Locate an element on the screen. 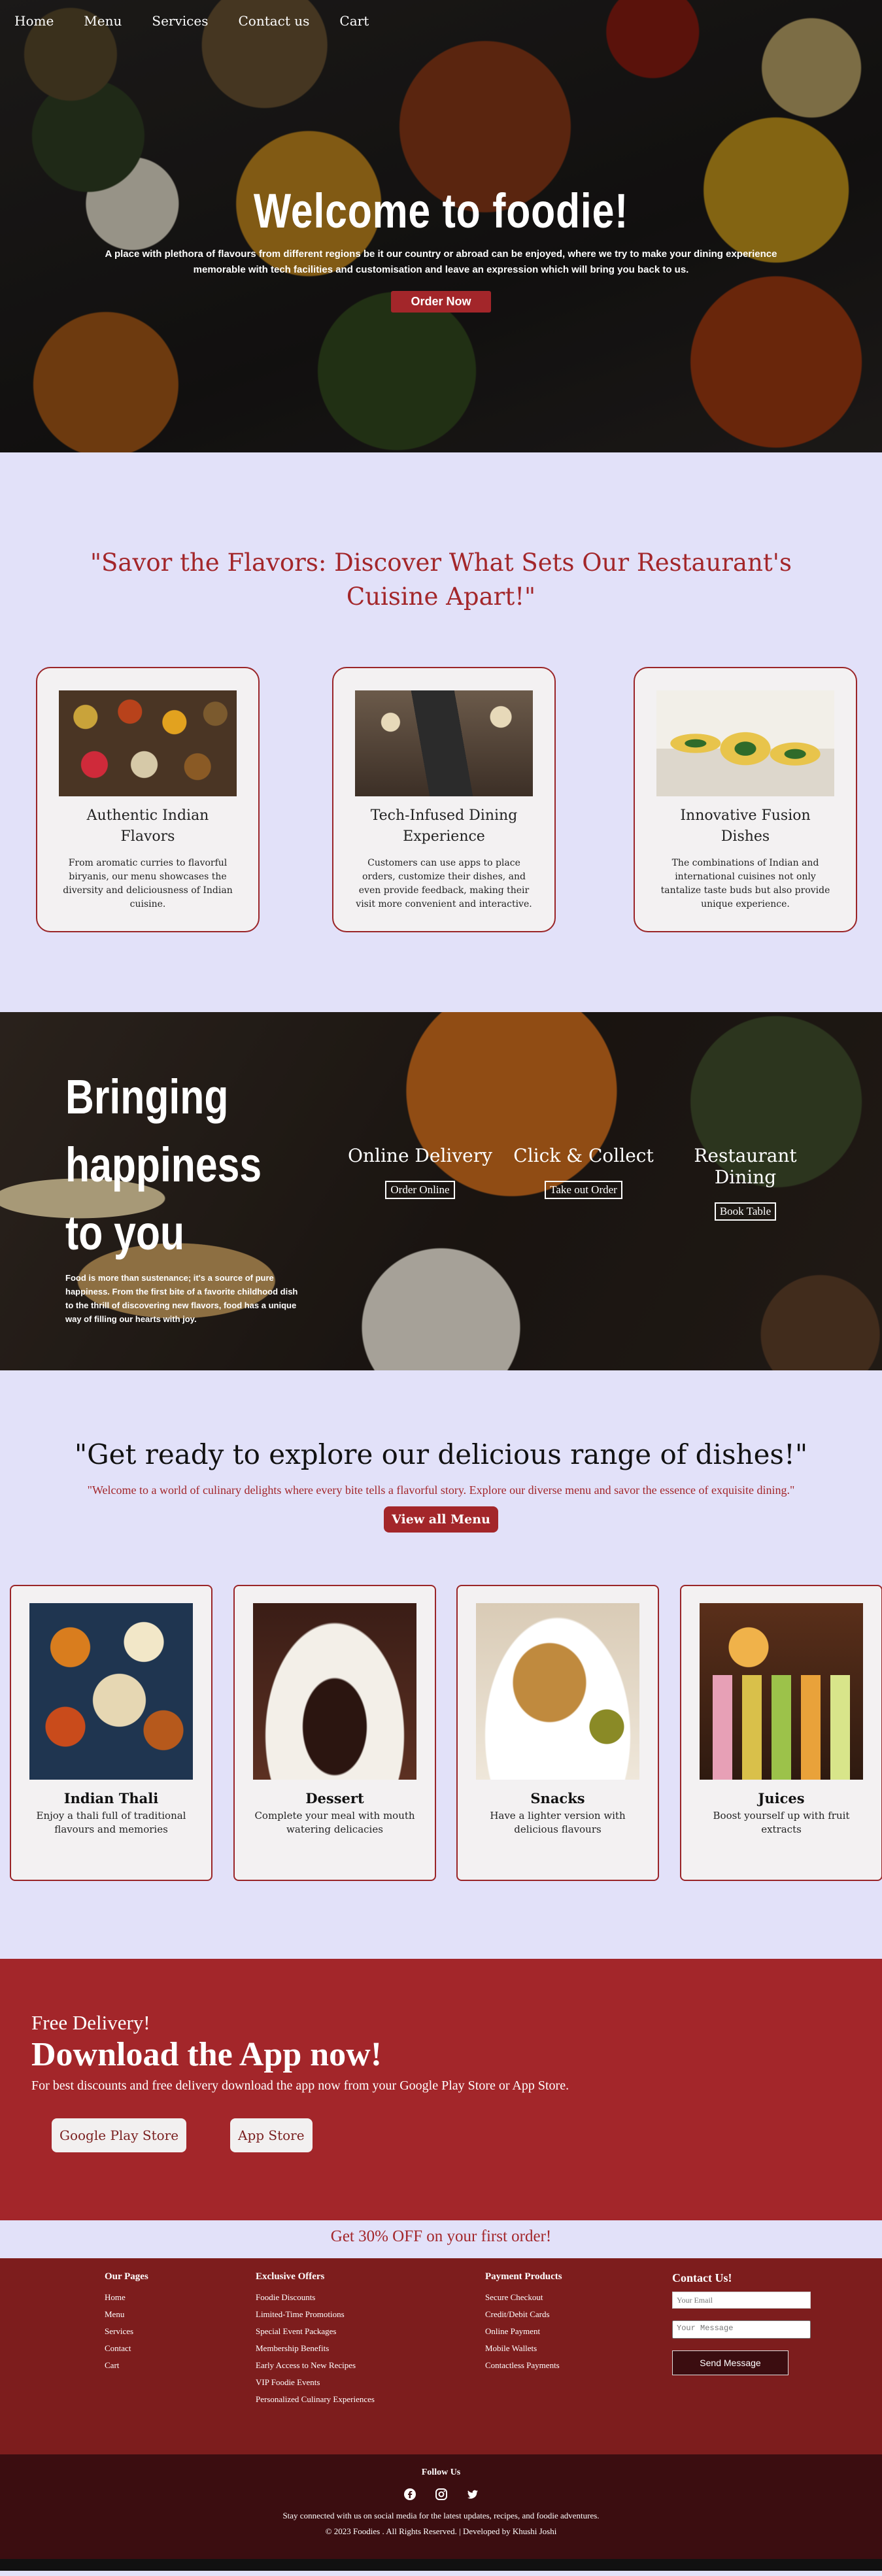 The image size is (882, 2576). feature-title: Innovative Fusion Dishes is located at coordinates (745, 826).